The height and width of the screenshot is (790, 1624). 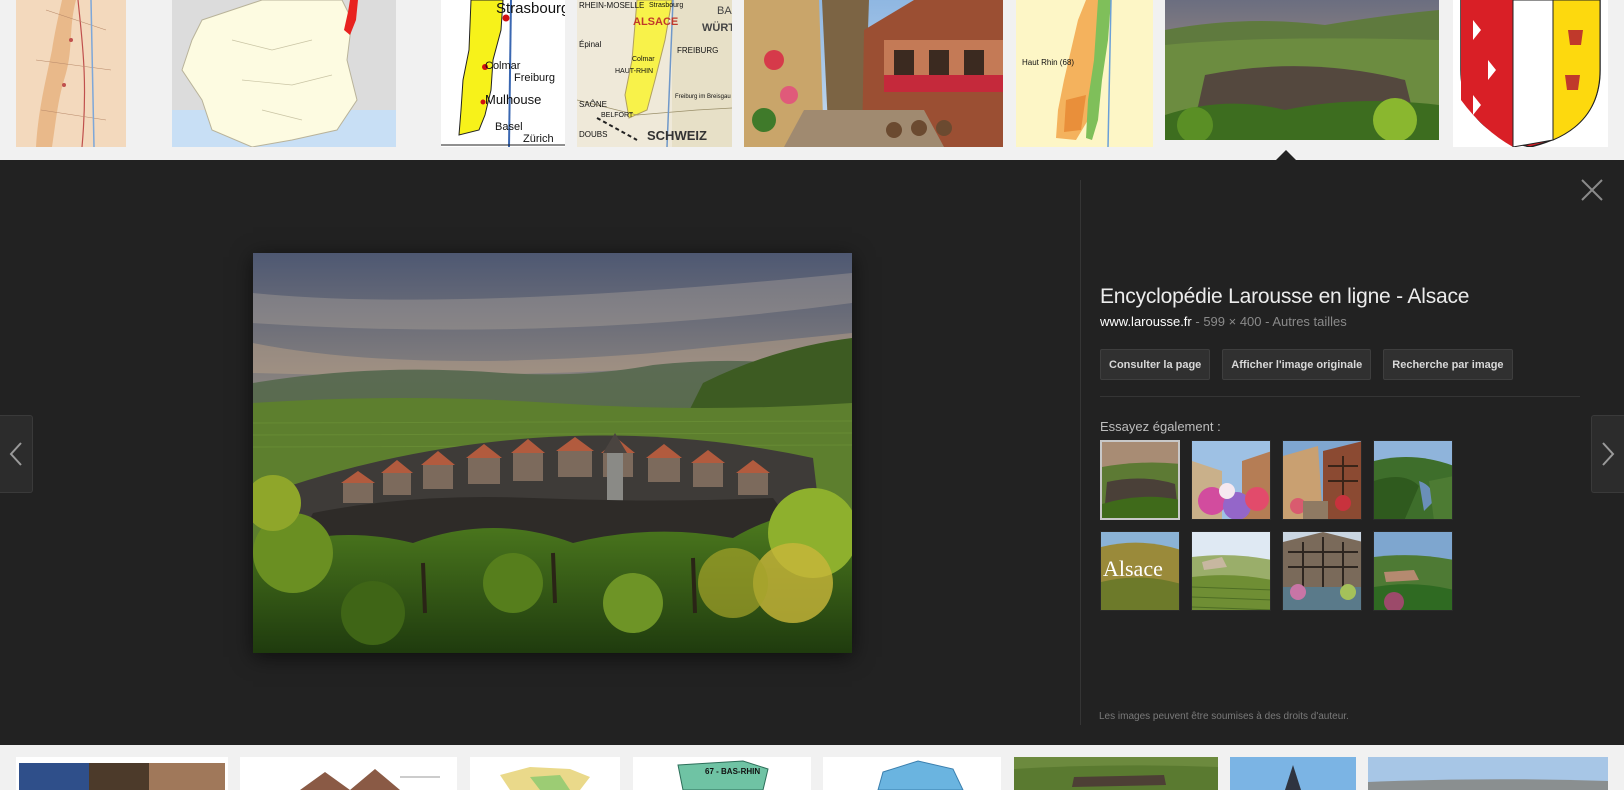 What do you see at coordinates (1286, 155) in the screenshot?
I see `selected-thumb-indicator` at bounding box center [1286, 155].